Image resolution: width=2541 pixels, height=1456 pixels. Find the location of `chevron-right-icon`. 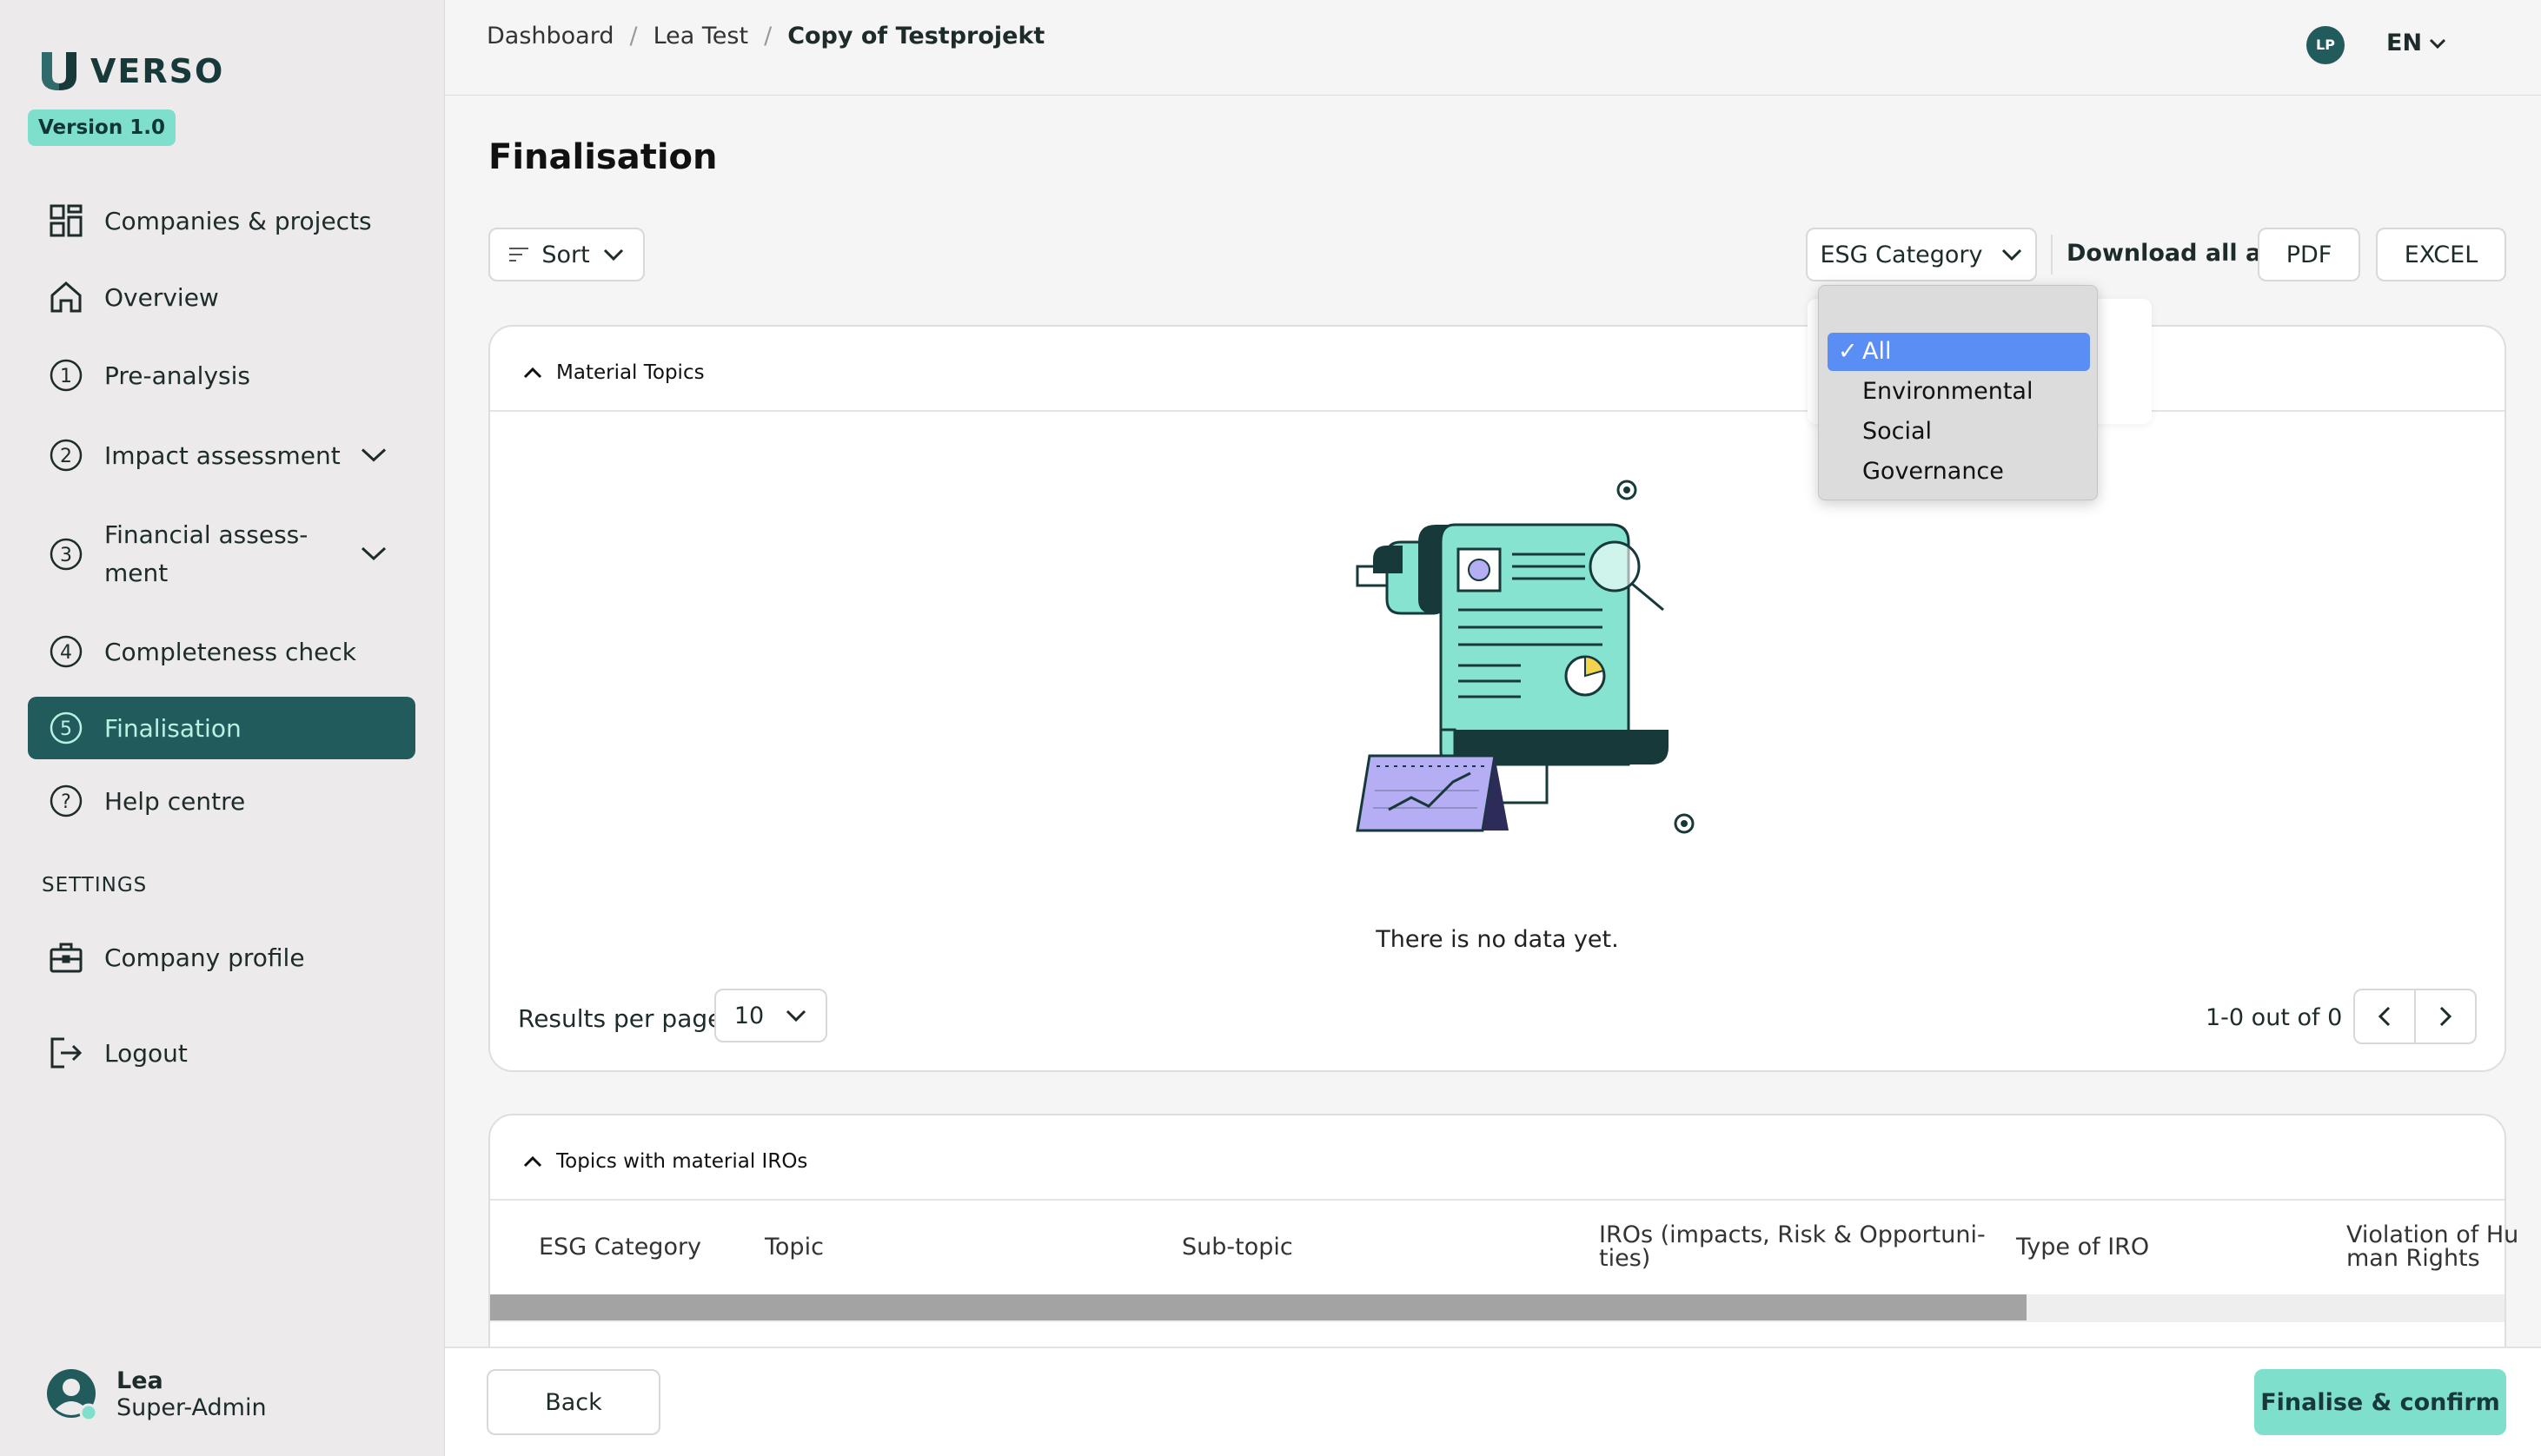

chevron-right-icon is located at coordinates (2445, 1016).